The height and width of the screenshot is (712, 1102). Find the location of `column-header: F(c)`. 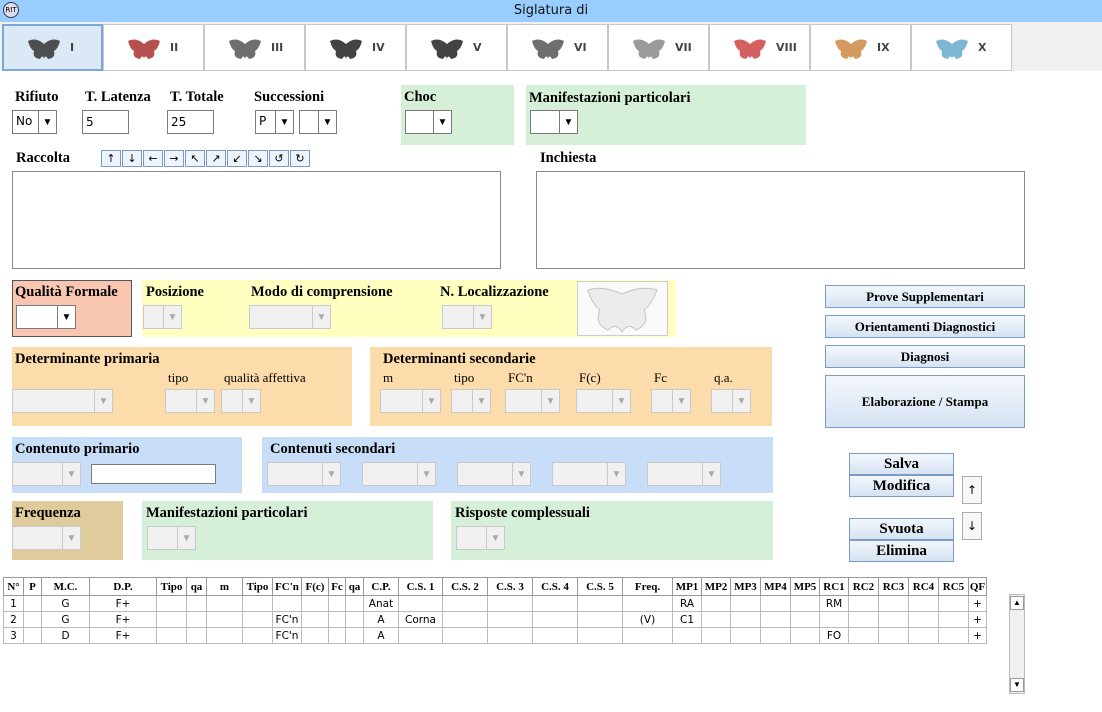

column-header: F(c) is located at coordinates (315, 586).